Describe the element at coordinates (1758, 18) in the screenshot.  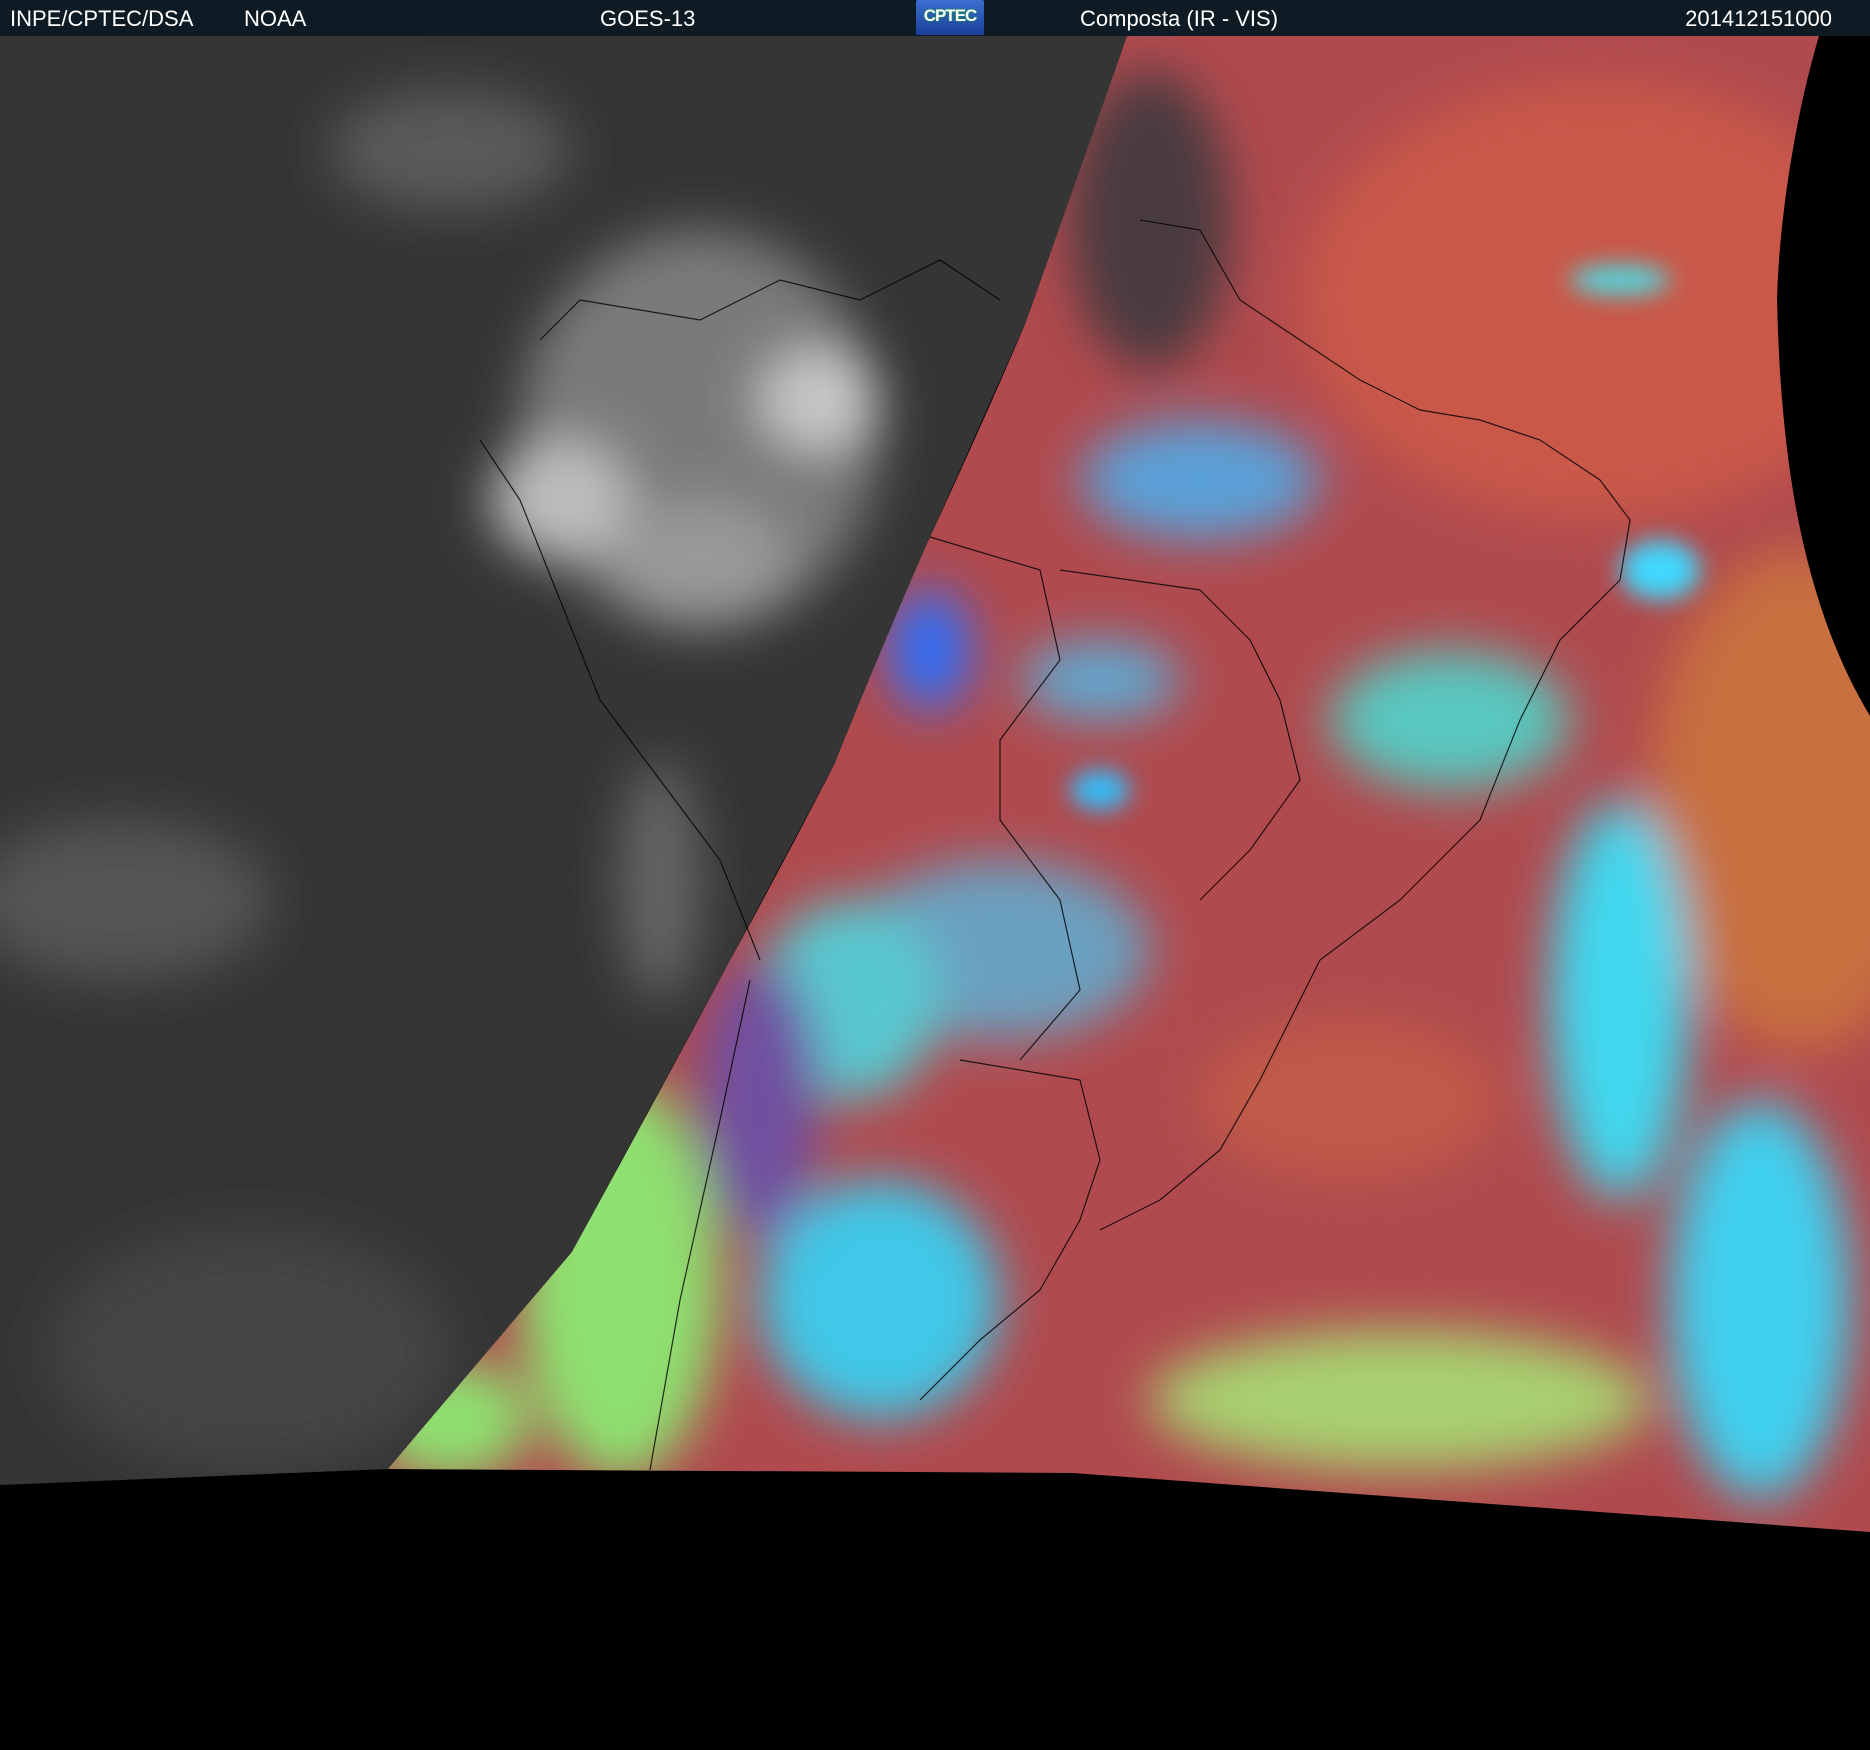
I see `timestamp-label: 201412151000` at that location.